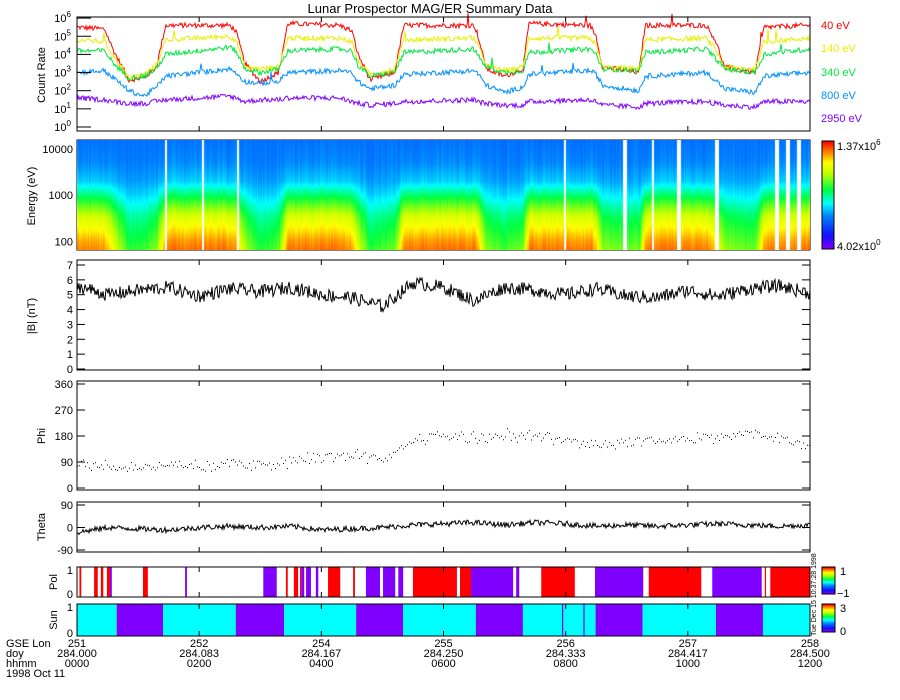 The width and height of the screenshot is (900, 700). What do you see at coordinates (443, 527) in the screenshot?
I see `theta-line` at bounding box center [443, 527].